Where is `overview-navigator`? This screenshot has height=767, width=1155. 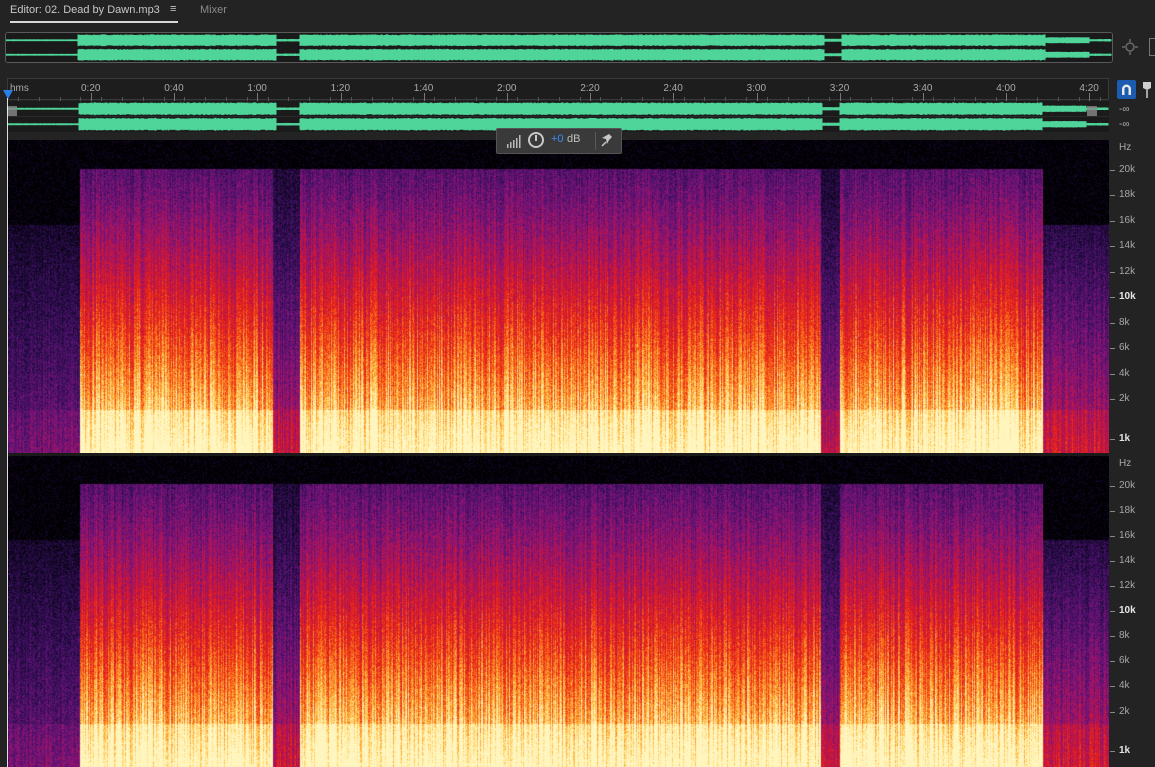
overview-navigator is located at coordinates (559, 47).